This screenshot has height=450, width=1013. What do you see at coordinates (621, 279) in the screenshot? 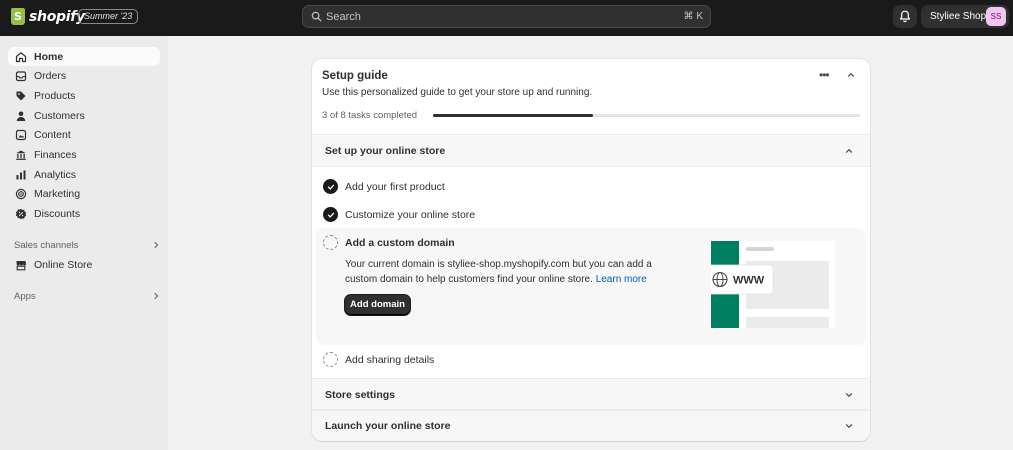
I see `learn-more-link: Learn more` at bounding box center [621, 279].